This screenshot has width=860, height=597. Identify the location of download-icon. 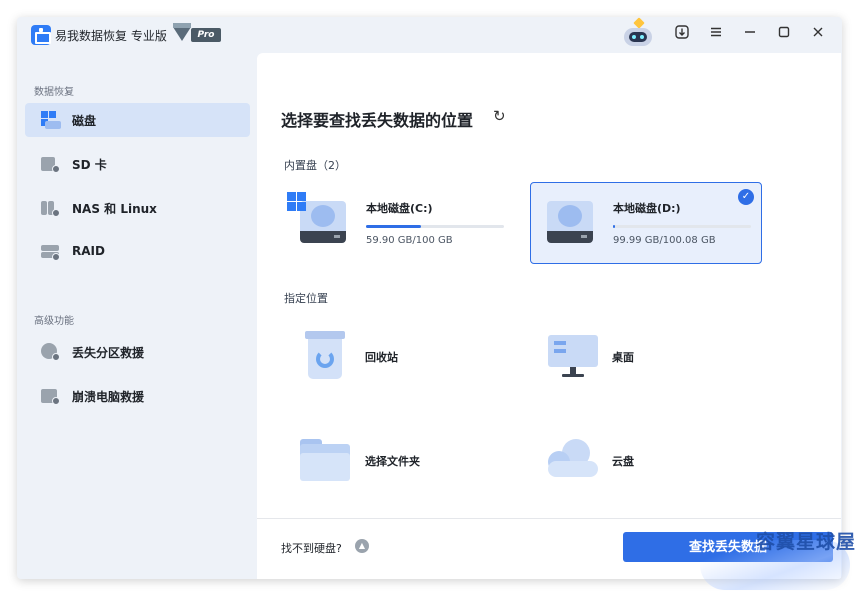
(682, 35).